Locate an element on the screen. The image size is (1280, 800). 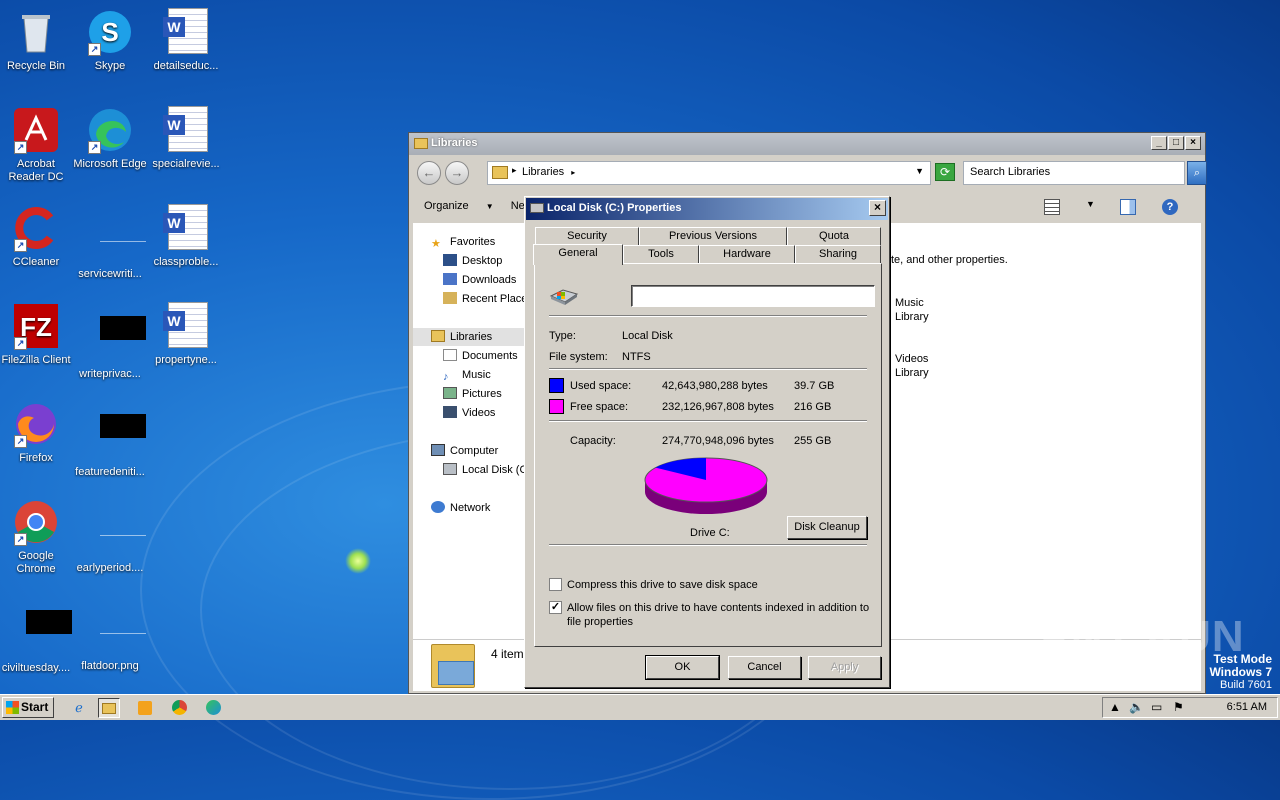
volume-label-input is located at coordinates (753, 296).